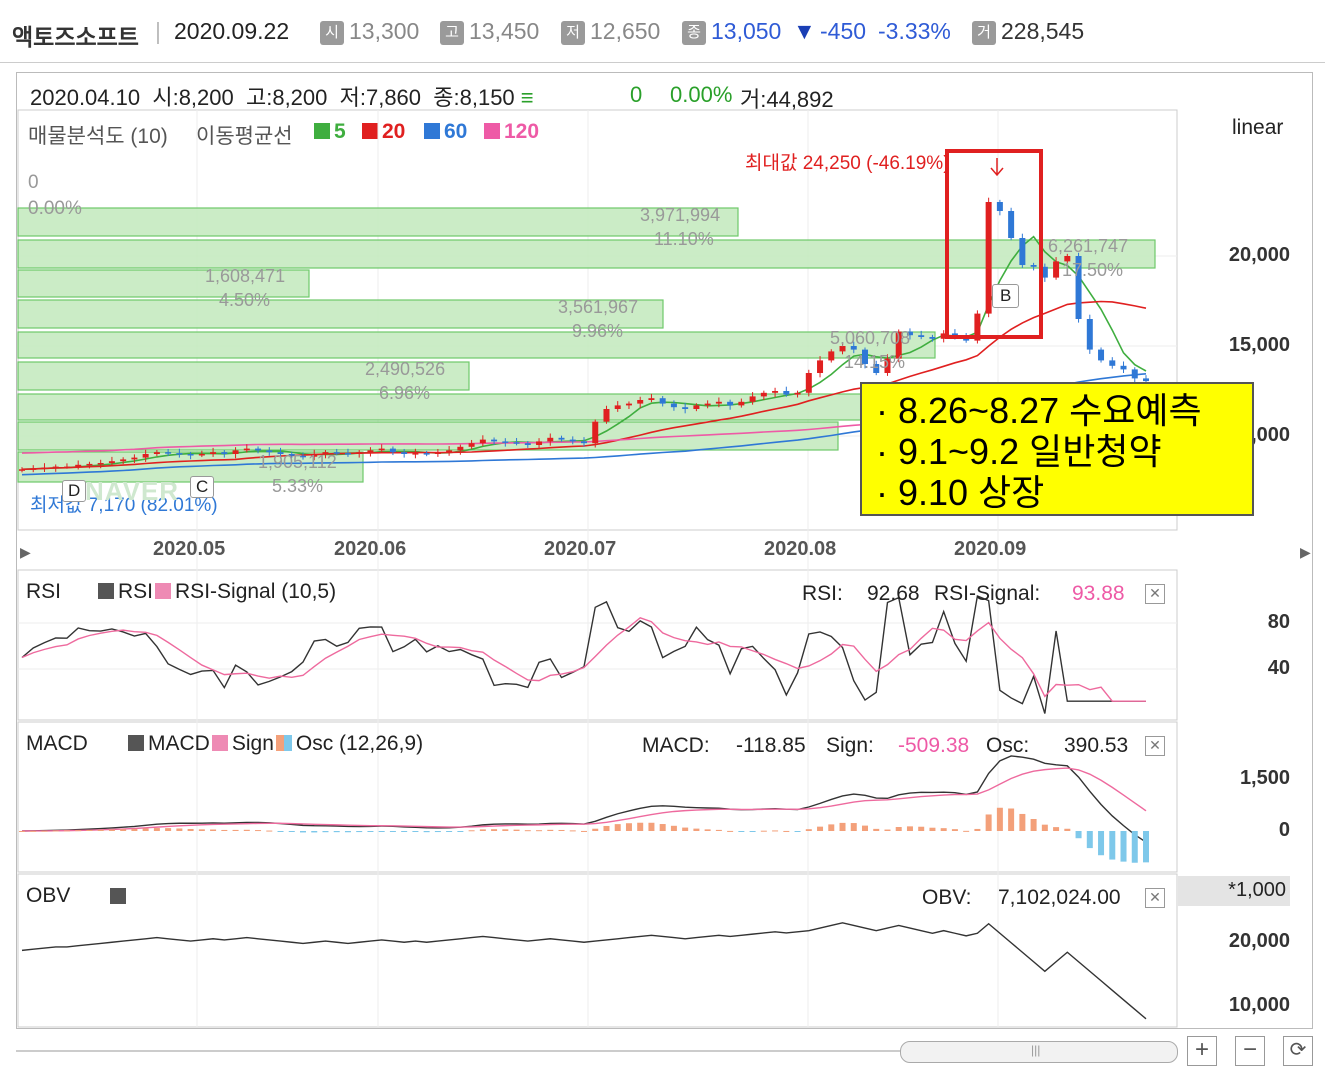 The image size is (1325, 1077). Describe the element at coordinates (378, 222) in the screenshot. I see `volume-profile-band` at that location.